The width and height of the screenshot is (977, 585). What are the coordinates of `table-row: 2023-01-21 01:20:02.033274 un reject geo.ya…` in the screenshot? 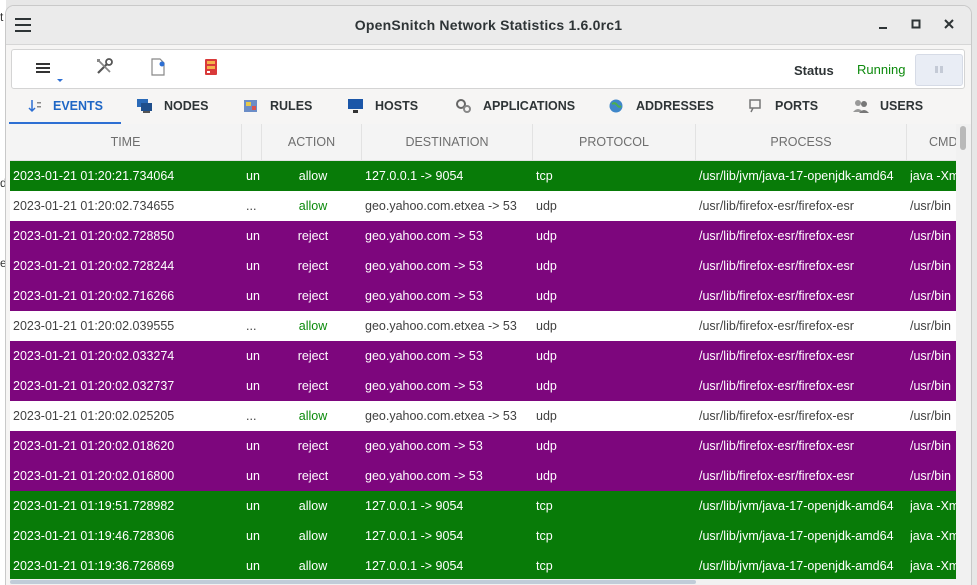 It's located at (483, 356).